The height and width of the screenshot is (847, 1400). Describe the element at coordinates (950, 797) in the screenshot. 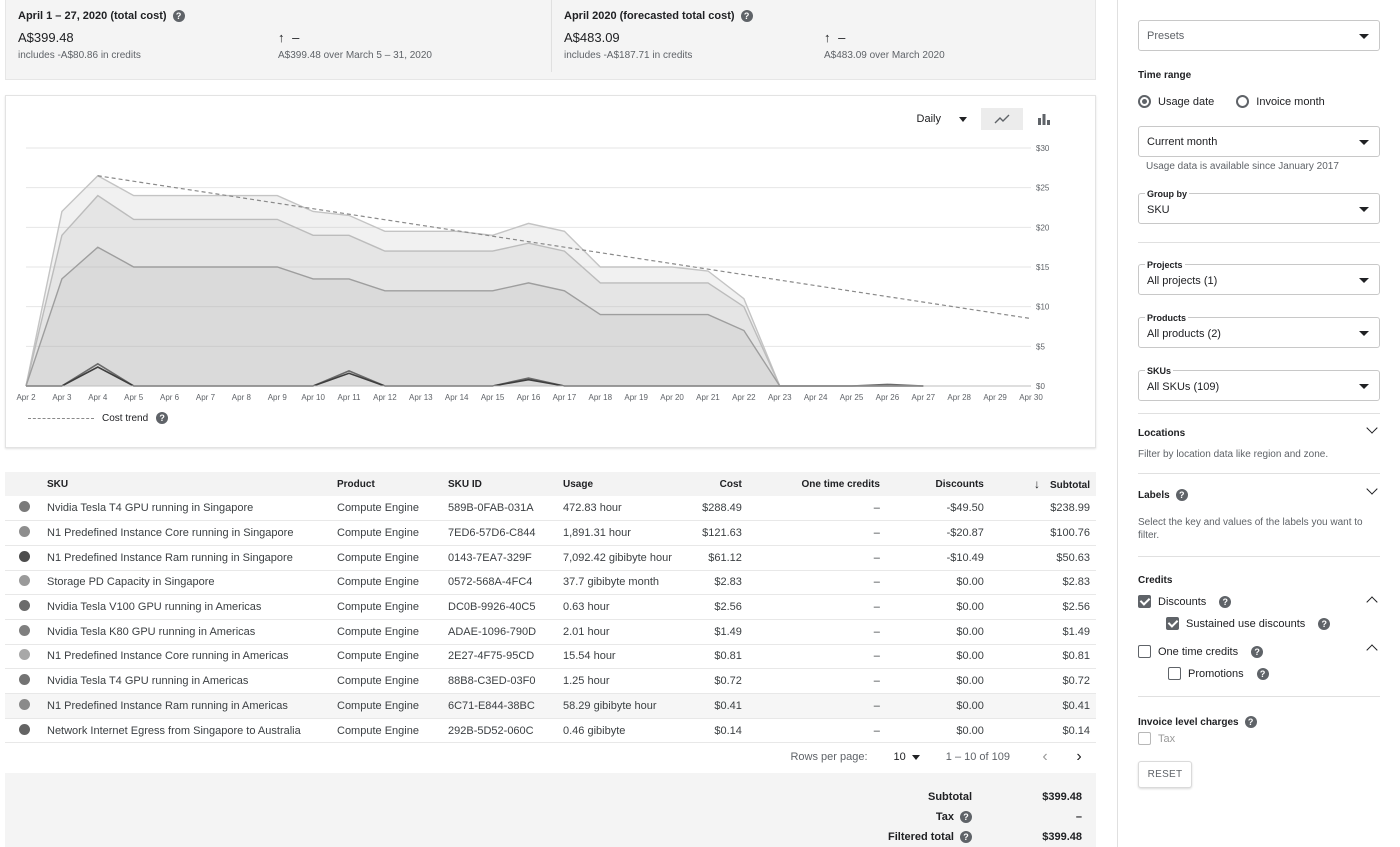

I see `subtotal-label: Subtotal` at that location.